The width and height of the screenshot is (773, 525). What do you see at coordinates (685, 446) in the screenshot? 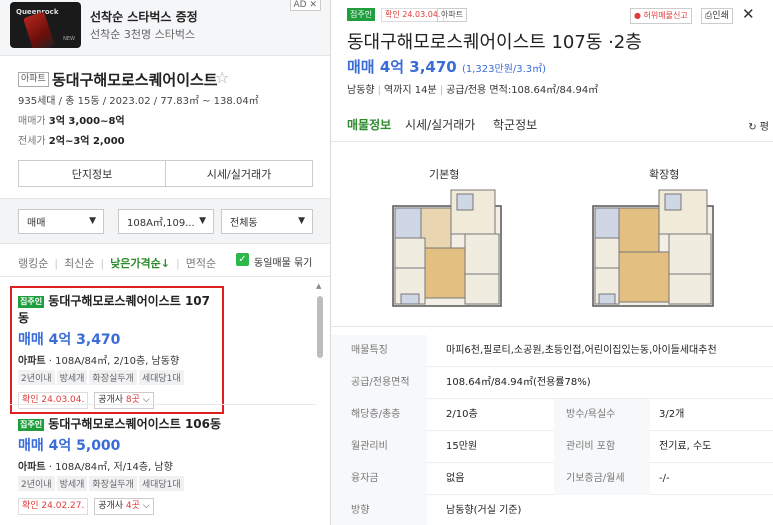
I see `row-value: 전기료, 수도` at bounding box center [685, 446].